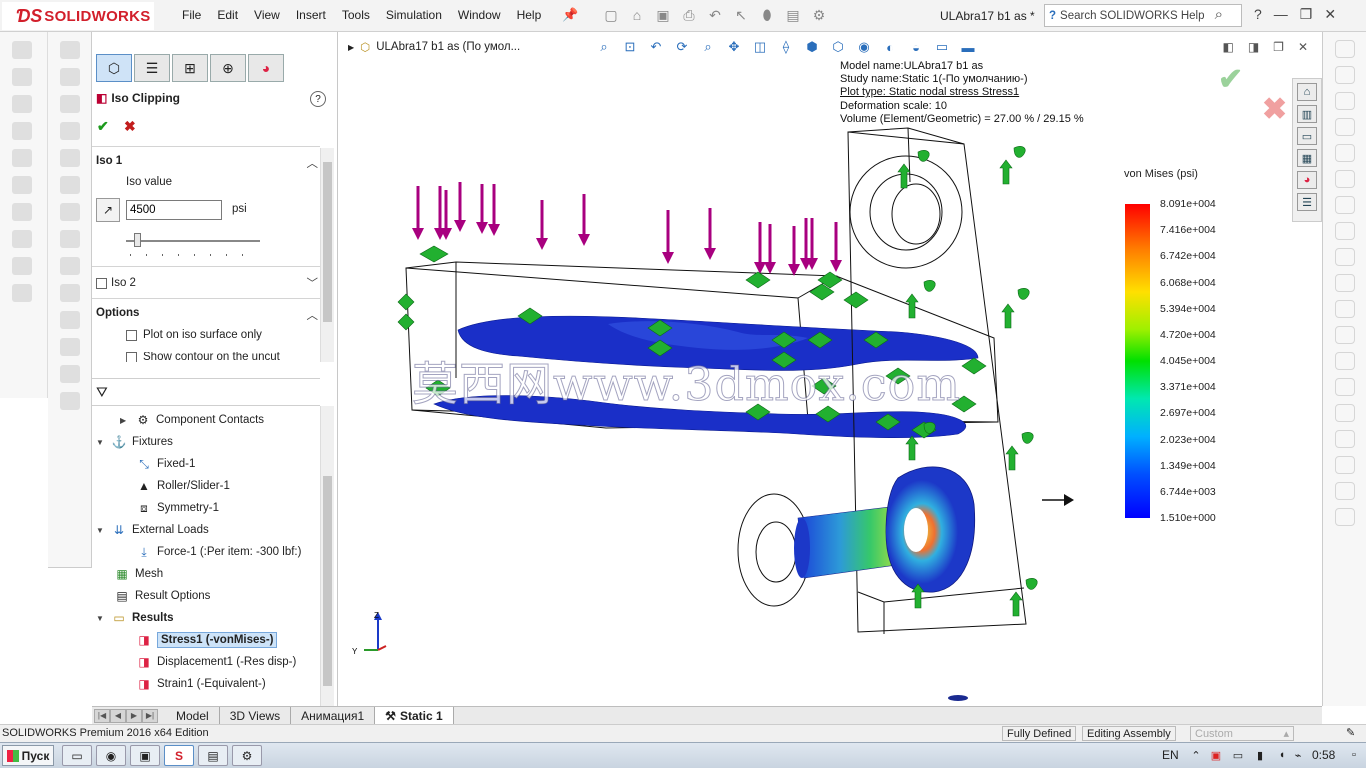 This screenshot has width=1366, height=768. What do you see at coordinates (192, 420) in the screenshot?
I see `tree-item-component-contacts: ▶ ⚙ Component Contacts` at bounding box center [192, 420].